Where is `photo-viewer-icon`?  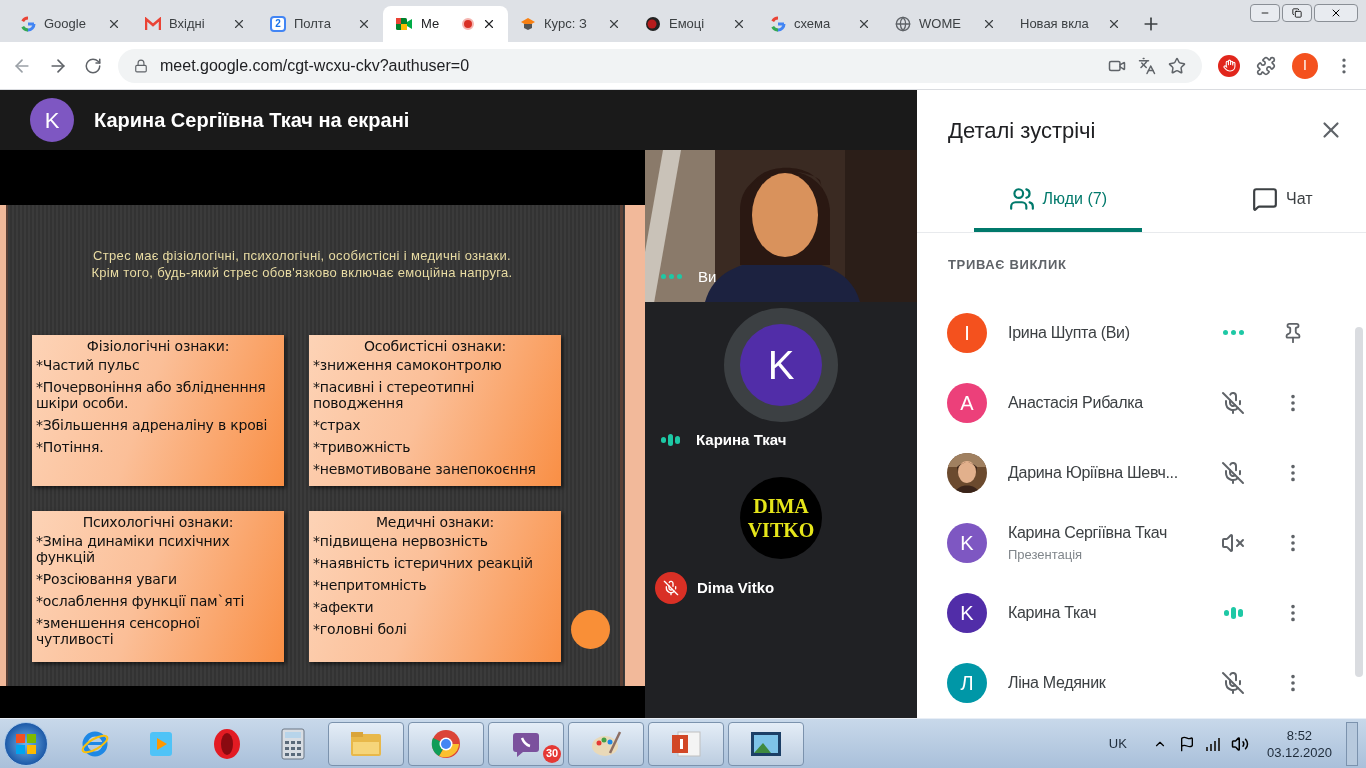
photo-viewer-icon is located at coordinates (766, 743).